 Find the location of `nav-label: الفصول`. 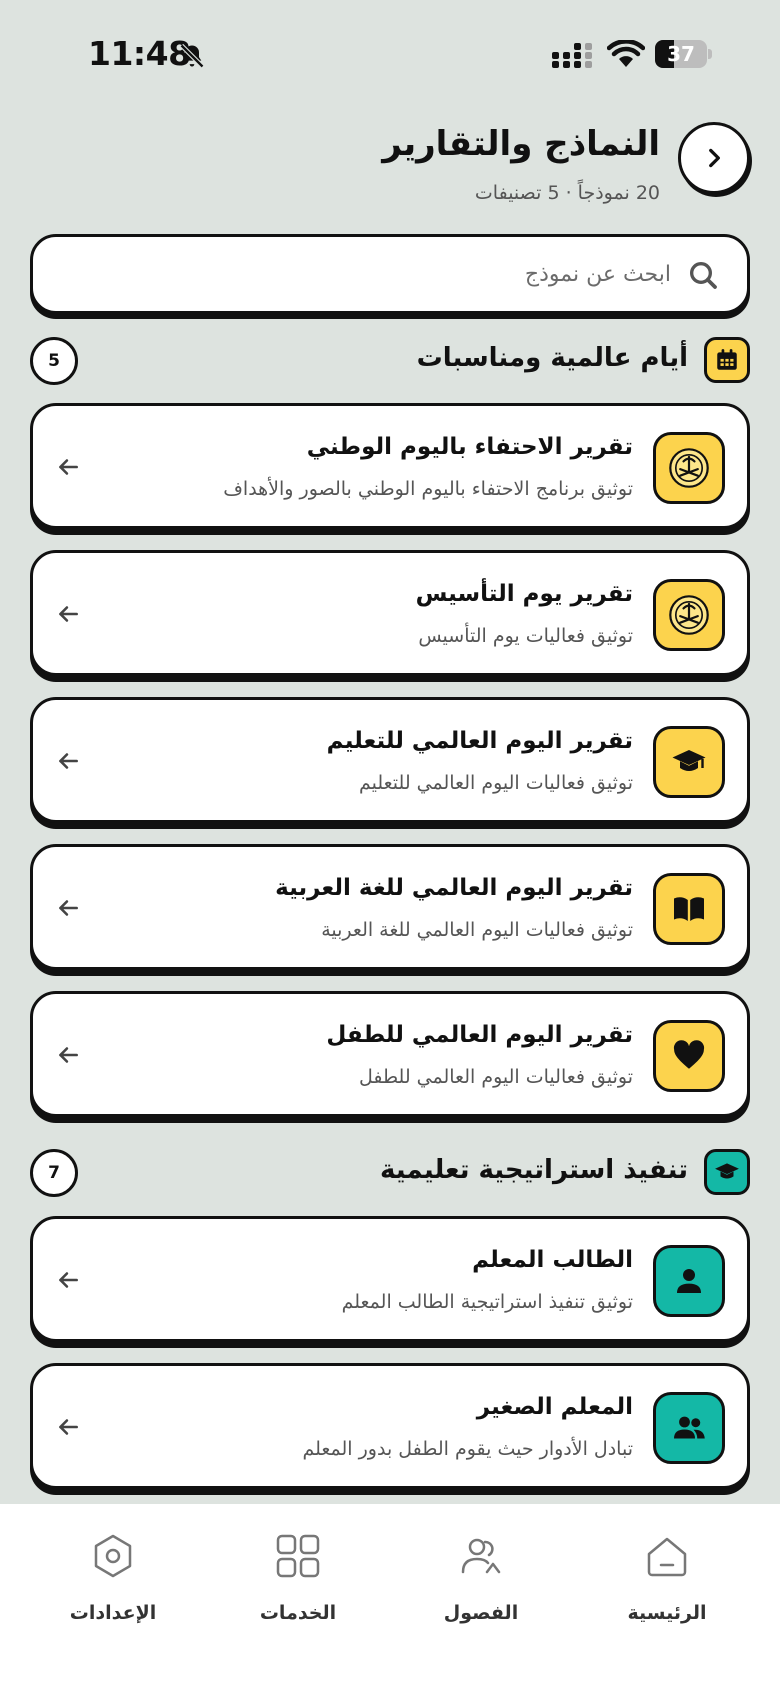

nav-label: الفصول is located at coordinates (481, 1613).